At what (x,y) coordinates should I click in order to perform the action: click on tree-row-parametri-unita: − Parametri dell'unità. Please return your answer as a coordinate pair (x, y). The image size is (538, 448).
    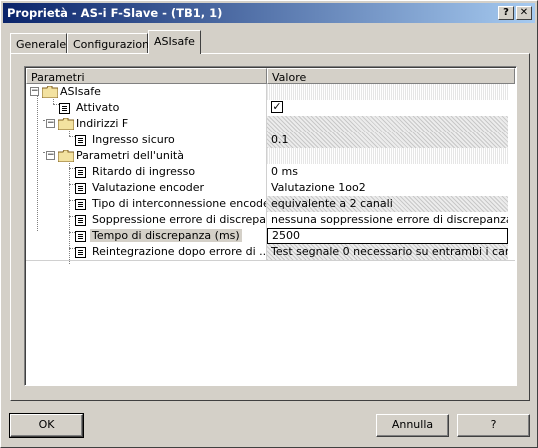
    Looking at the image, I should click on (270, 156).